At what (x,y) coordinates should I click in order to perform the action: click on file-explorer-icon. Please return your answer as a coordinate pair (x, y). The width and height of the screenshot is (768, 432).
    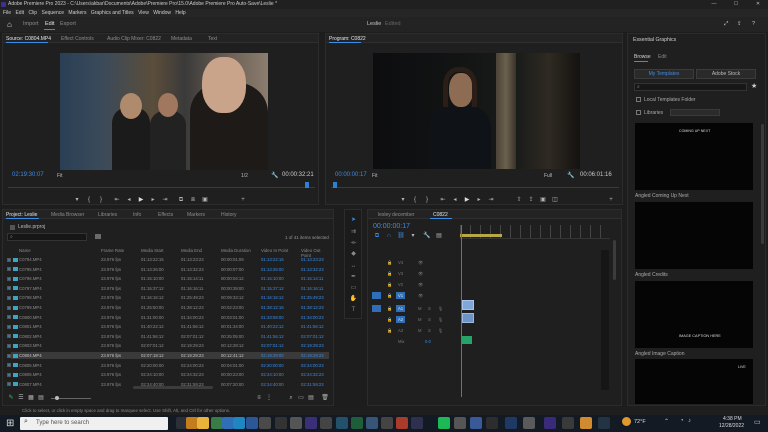
    Looking at the image, I should click on (203, 423).